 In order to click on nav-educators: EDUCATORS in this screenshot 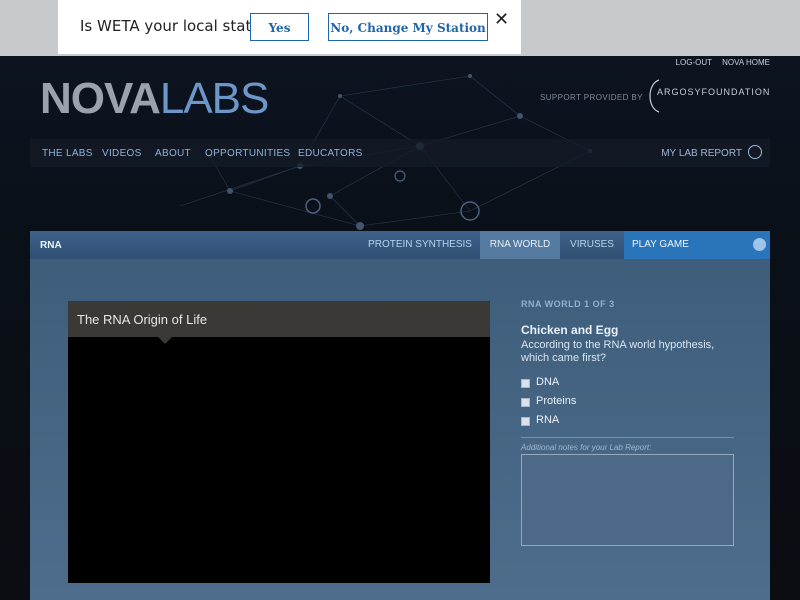, I will do `click(330, 153)`.